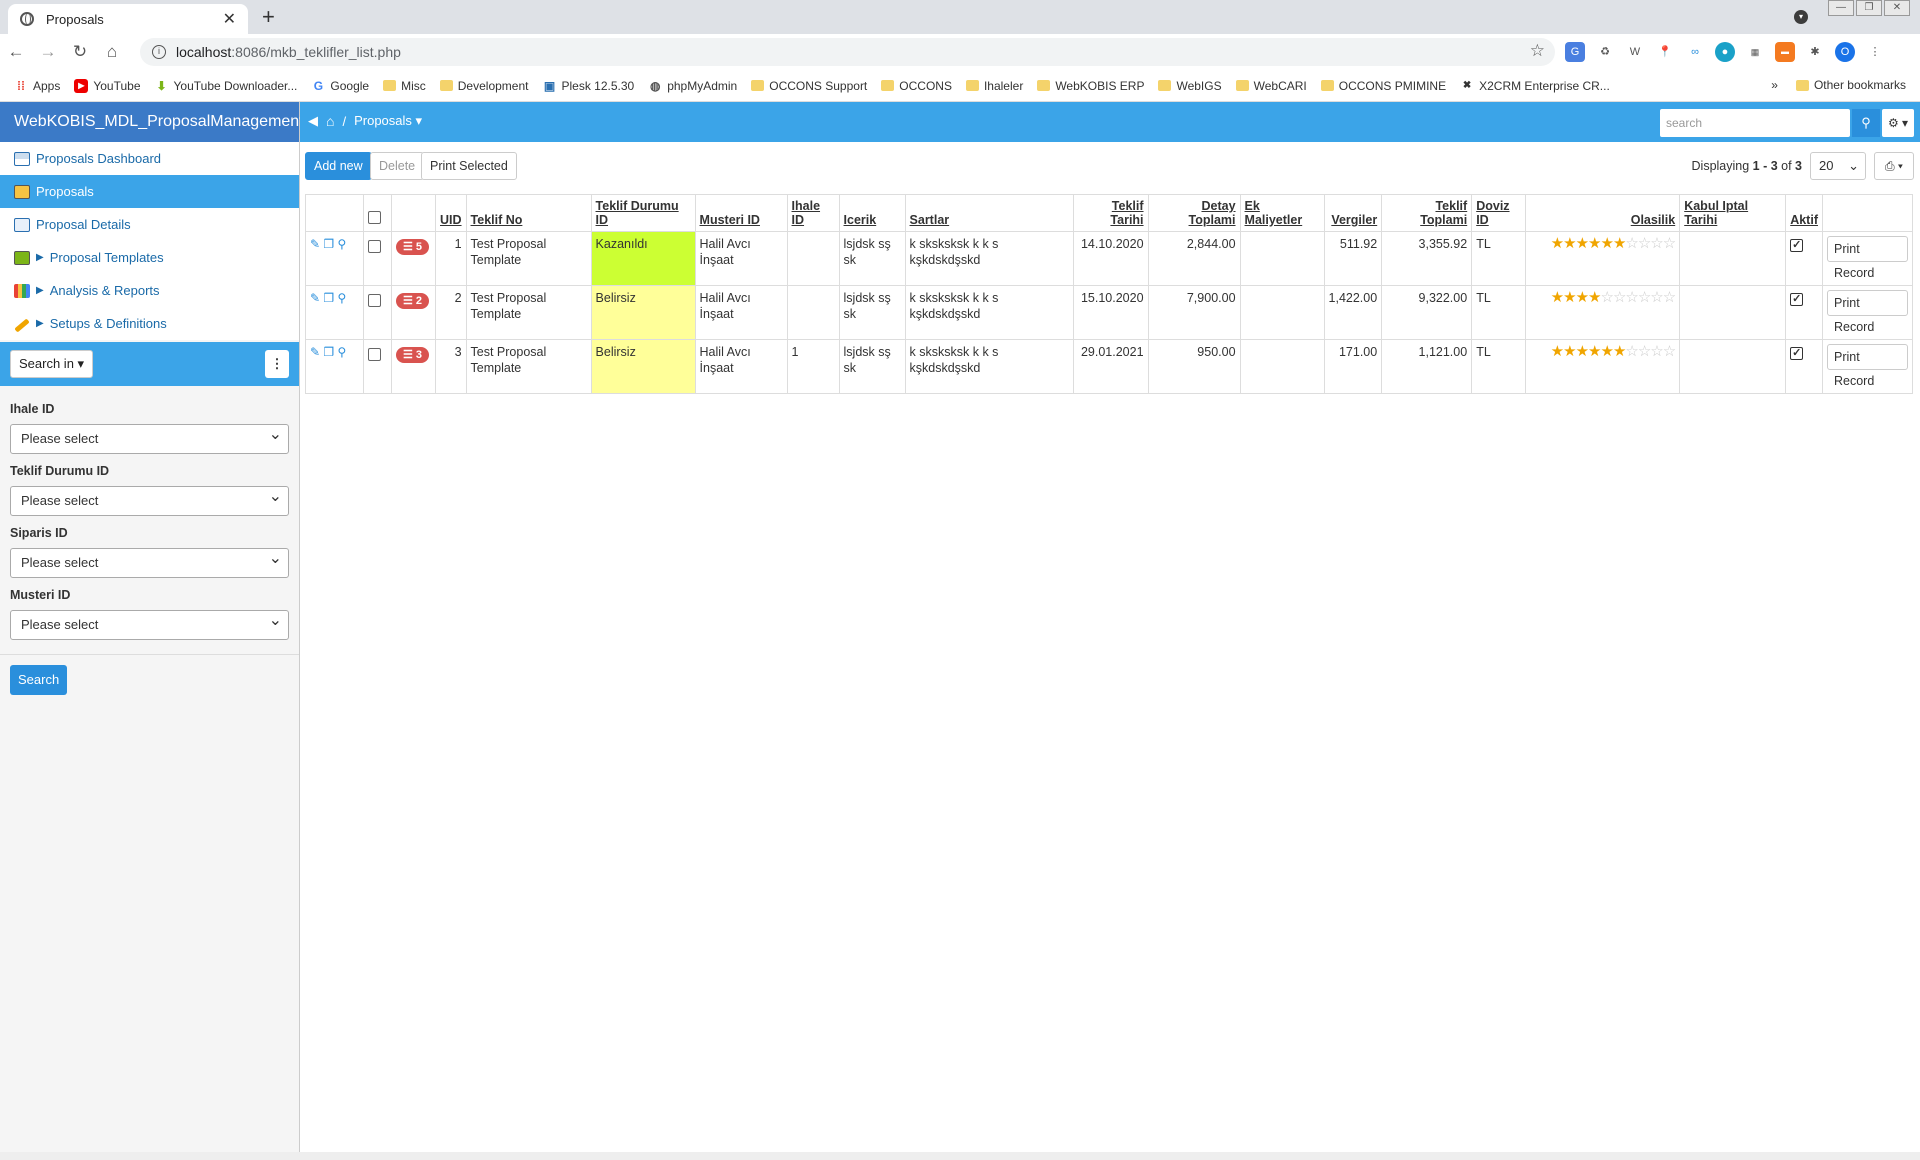 The width and height of the screenshot is (1920, 1160). Describe the element at coordinates (149, 623) in the screenshot. I see `filter-select-musteri: Please select` at that location.